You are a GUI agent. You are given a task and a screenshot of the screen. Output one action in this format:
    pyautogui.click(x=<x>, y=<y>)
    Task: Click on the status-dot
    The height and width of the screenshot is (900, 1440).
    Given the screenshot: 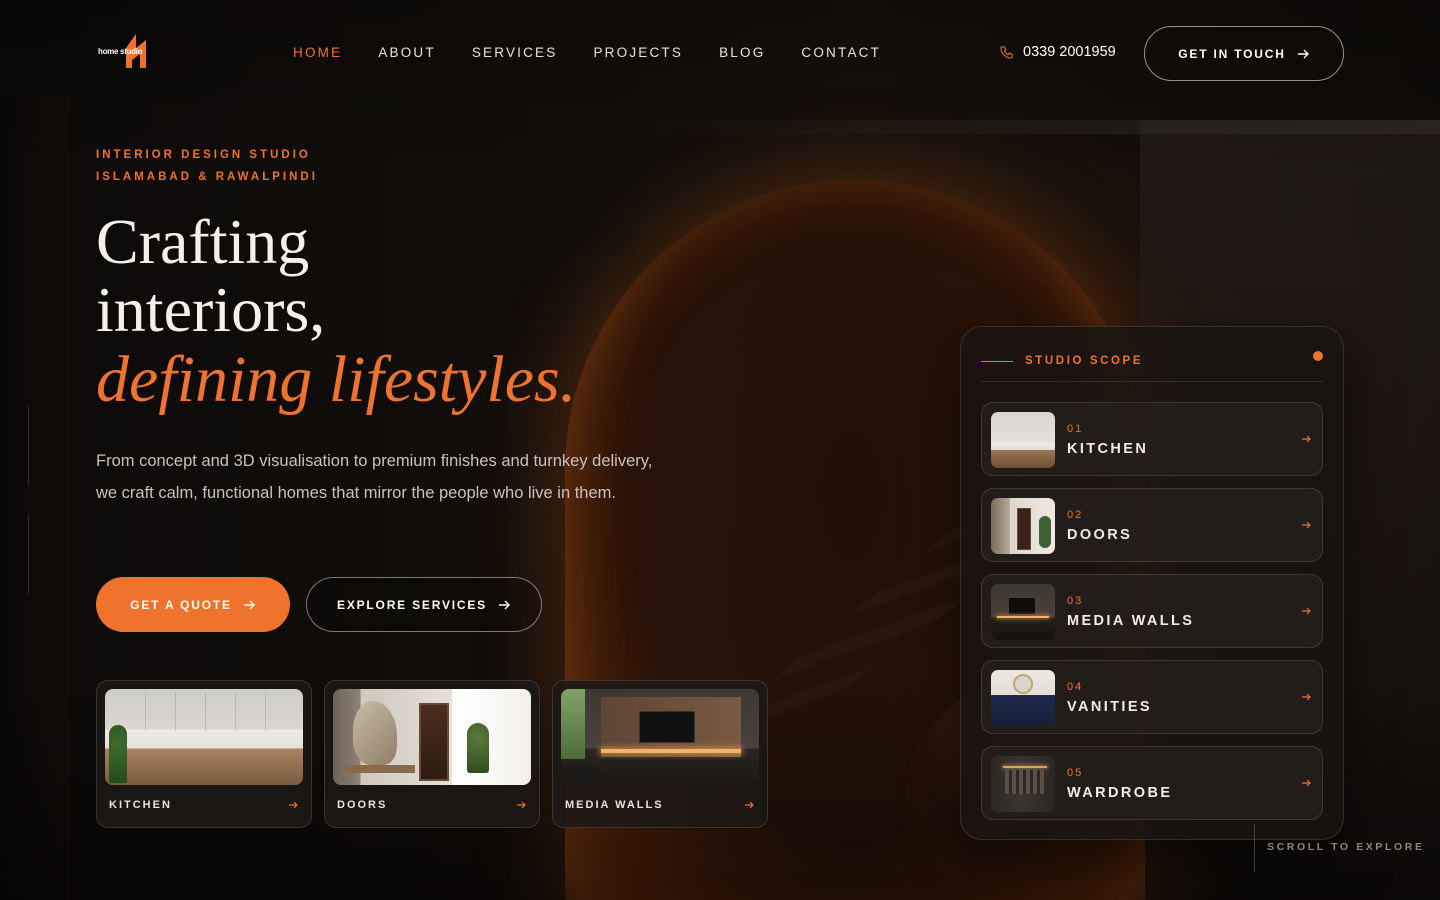 What is the action you would take?
    pyautogui.click(x=1318, y=356)
    